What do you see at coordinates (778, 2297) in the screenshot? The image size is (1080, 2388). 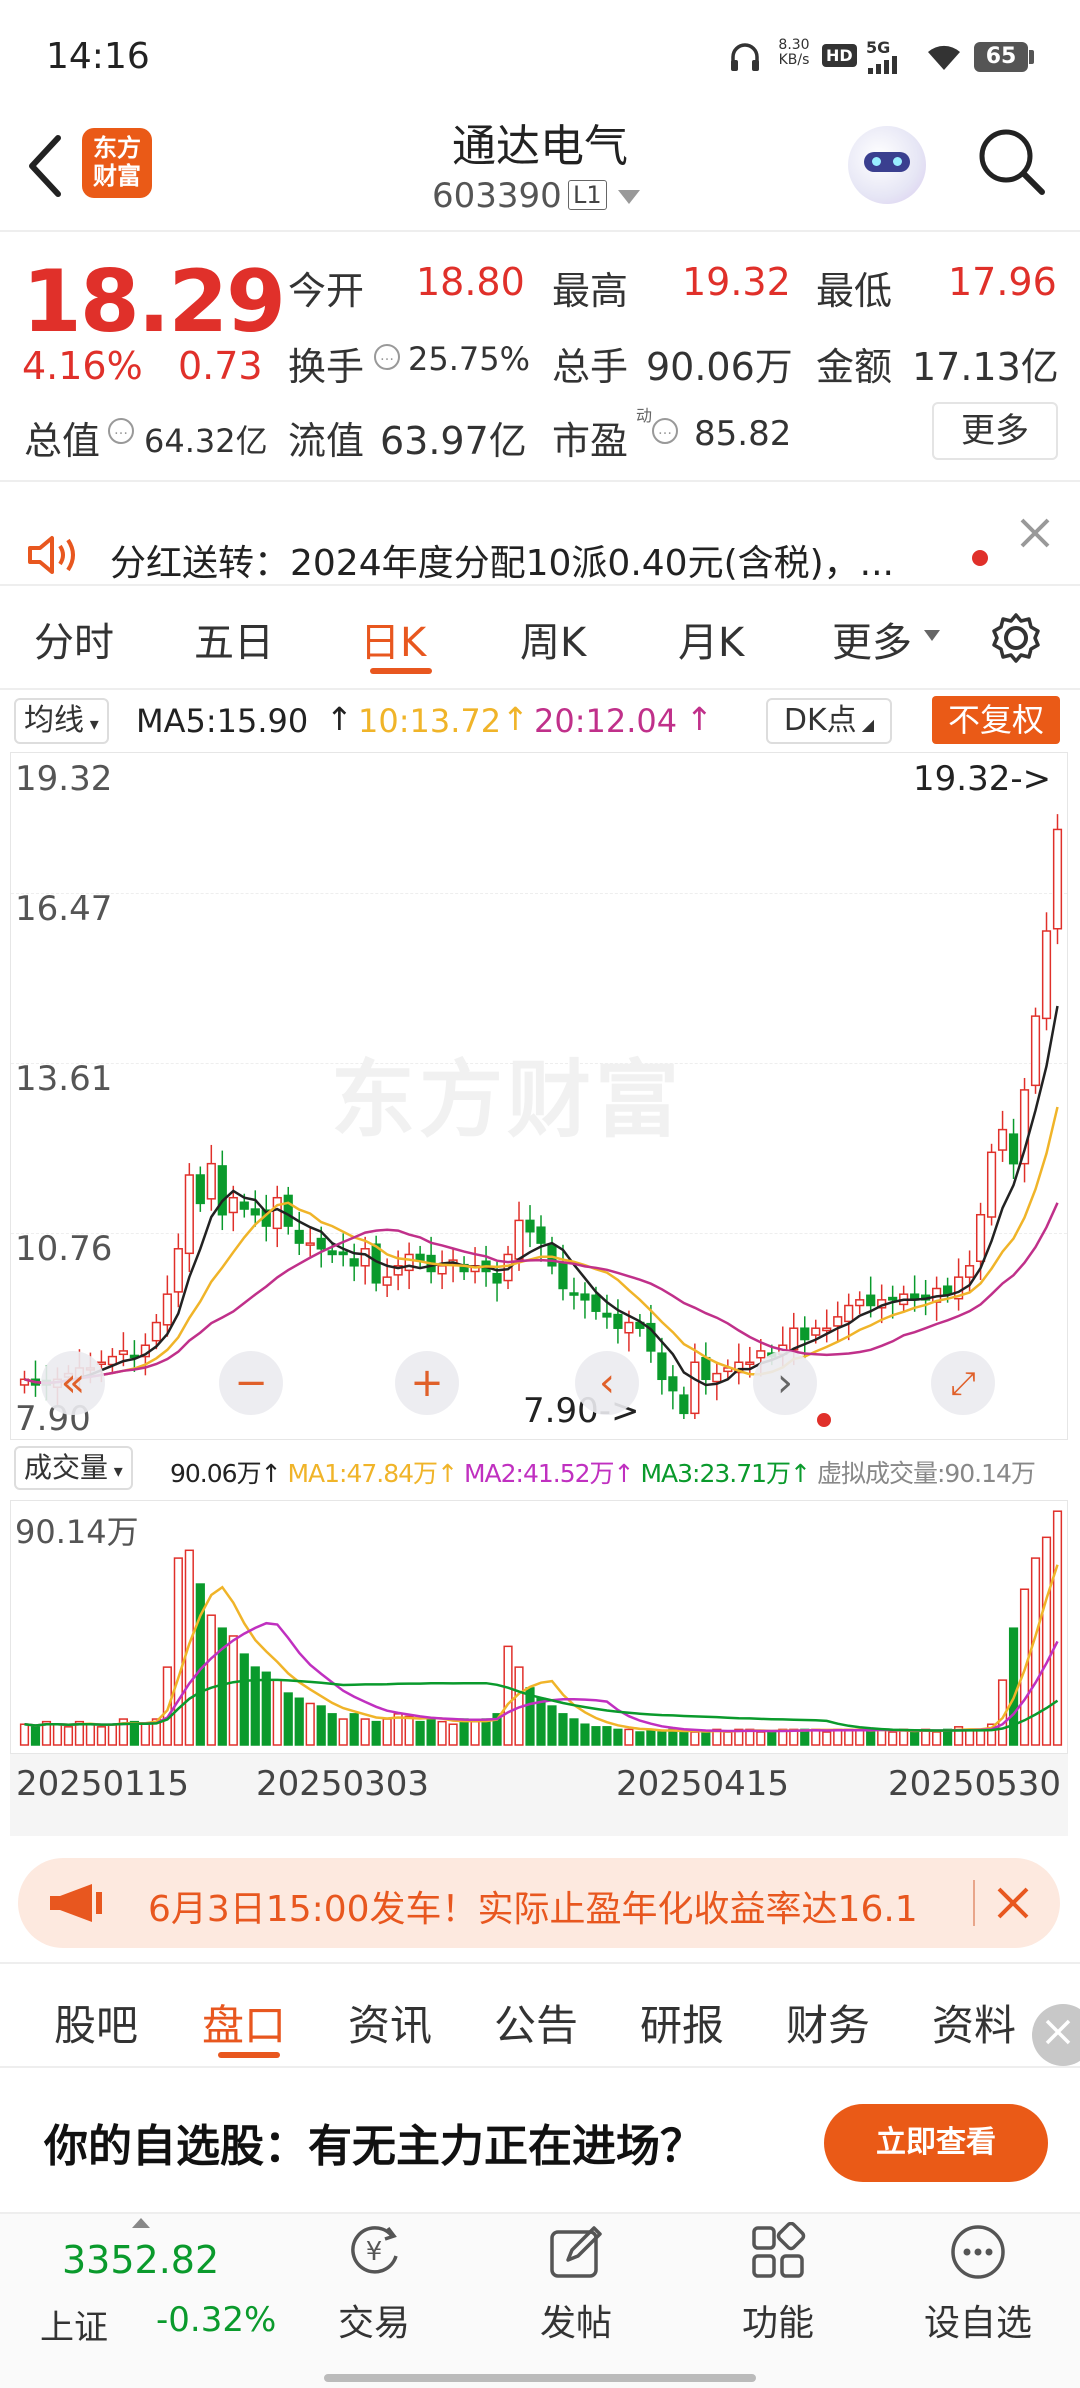 I see `nav-functions: 功能` at bounding box center [778, 2297].